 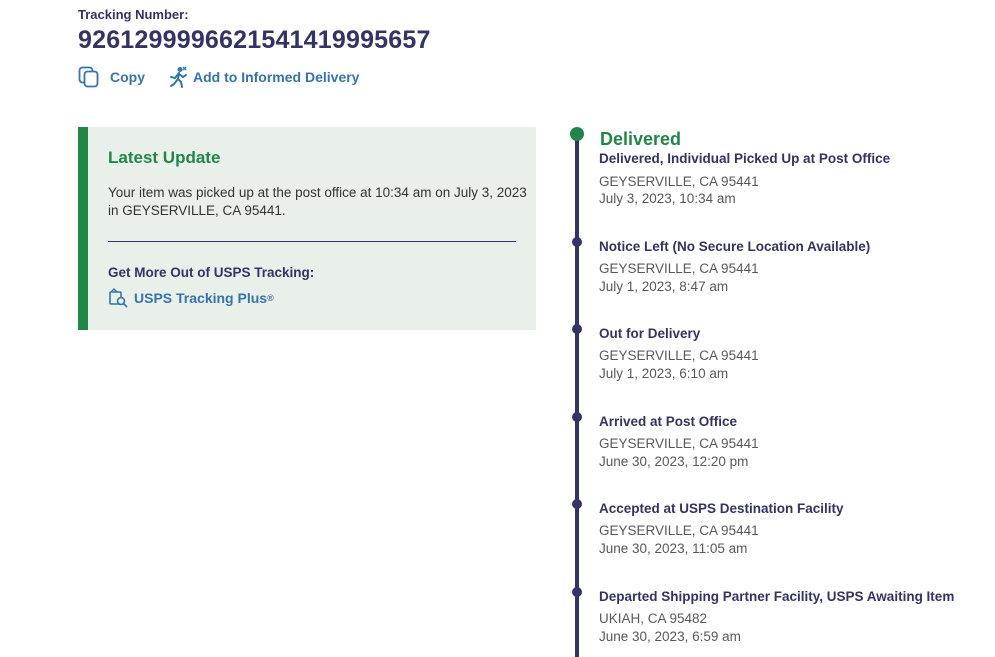 I want to click on event-datetime: July 1, 2023, 6:10 am, so click(x=664, y=373).